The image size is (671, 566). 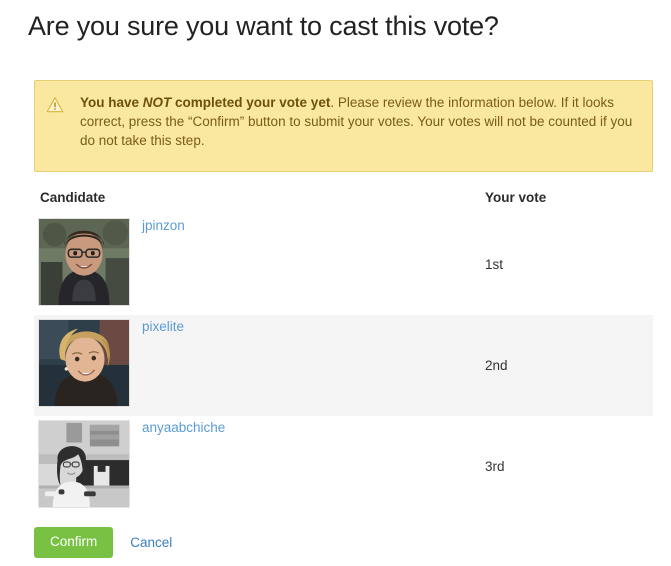 What do you see at coordinates (566, 466) in the screenshot?
I see `vote-rank-cell: 3rd` at bounding box center [566, 466].